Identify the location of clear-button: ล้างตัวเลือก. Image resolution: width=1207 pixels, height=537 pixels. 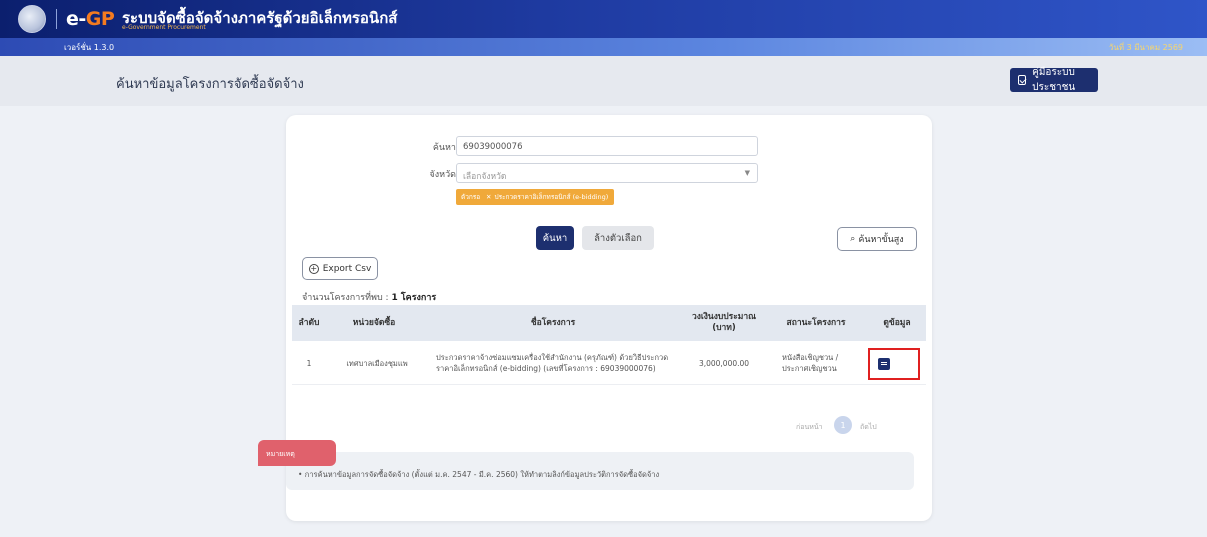
(618, 238).